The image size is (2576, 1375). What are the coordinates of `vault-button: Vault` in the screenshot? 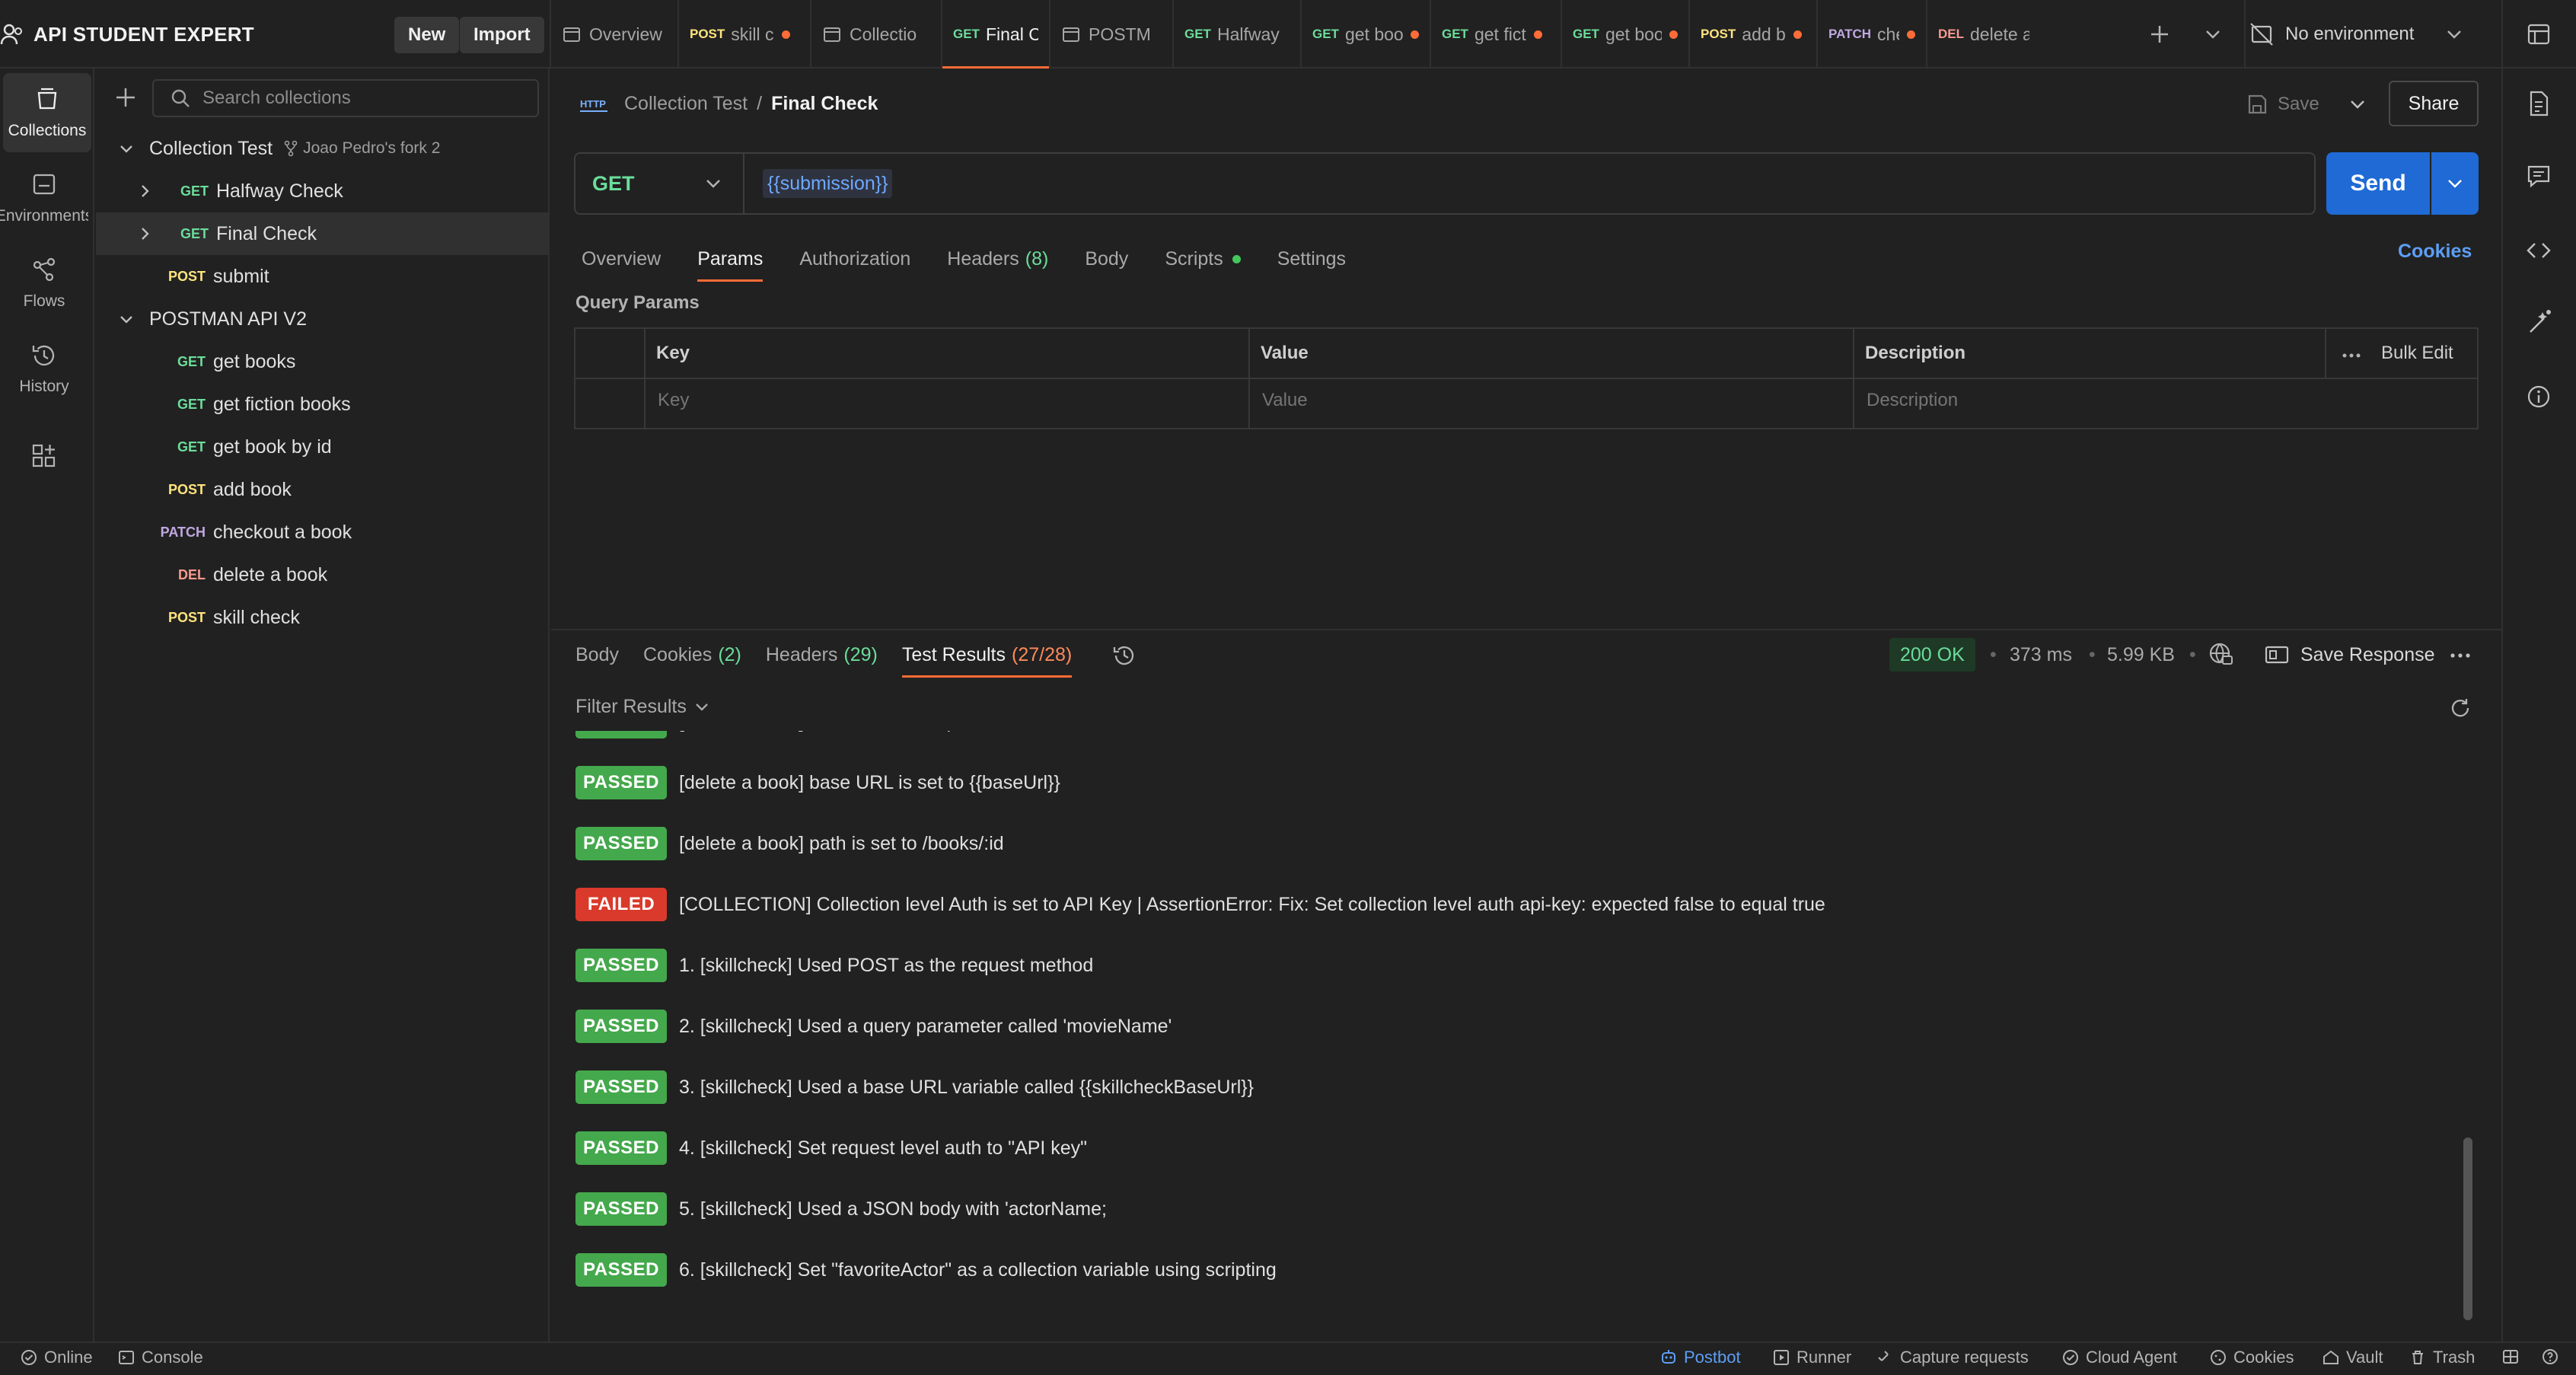 It's located at (2352, 1357).